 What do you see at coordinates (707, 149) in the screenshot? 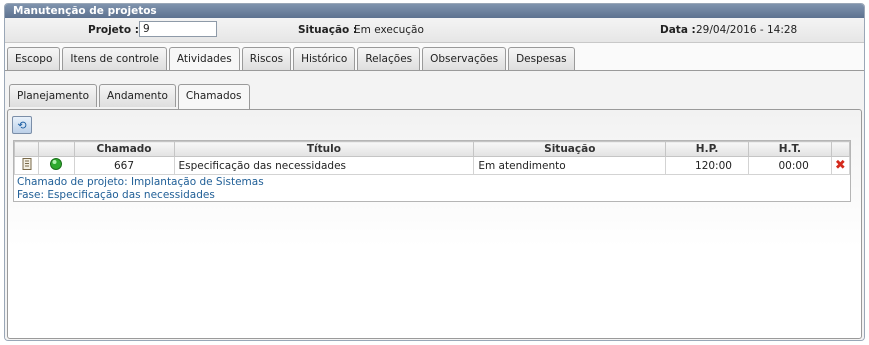
I see `col-header-hp: H.P.` at bounding box center [707, 149].